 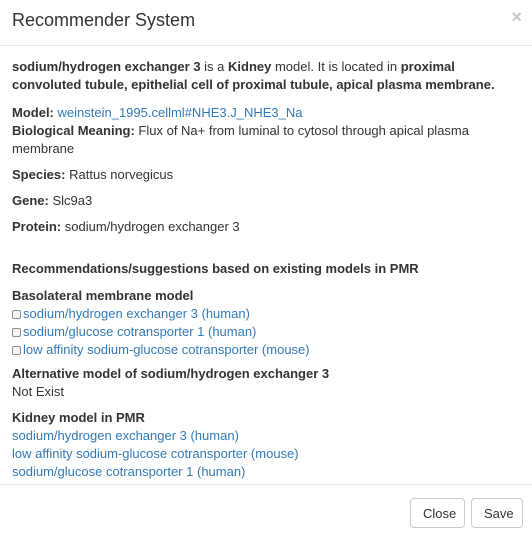 What do you see at coordinates (106, 66) in the screenshot?
I see `intro-entity: sodium/hydrogen exchanger 3` at bounding box center [106, 66].